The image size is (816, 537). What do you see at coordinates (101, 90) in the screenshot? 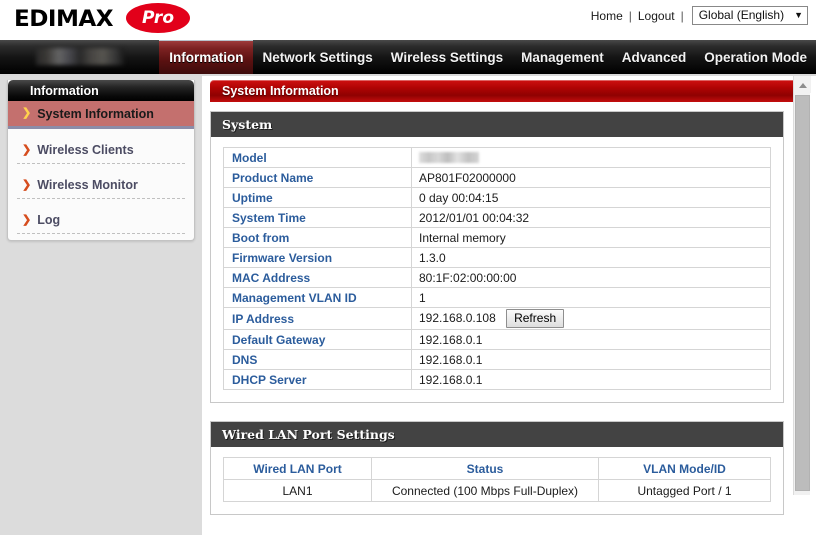
I see `sidebar-title: Information` at bounding box center [101, 90].